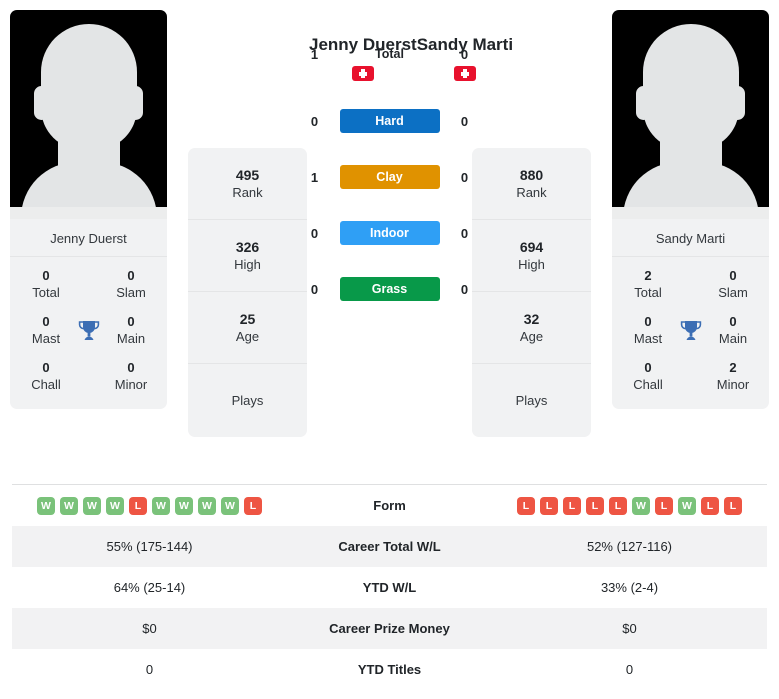  What do you see at coordinates (733, 284) in the screenshot?
I see `titles-slam-right: 0 Slam` at bounding box center [733, 284].